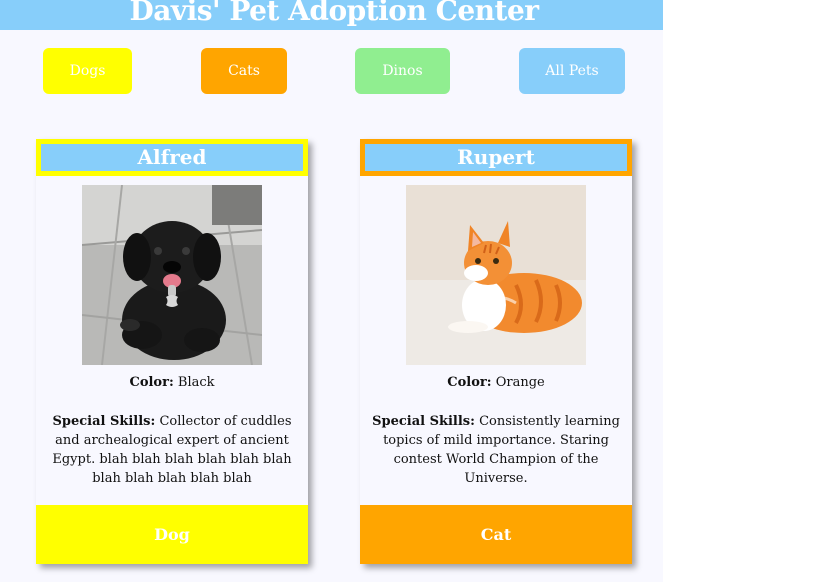 The width and height of the screenshot is (819, 582). What do you see at coordinates (496, 534) in the screenshot?
I see `pet-type-footer: Cat` at bounding box center [496, 534].